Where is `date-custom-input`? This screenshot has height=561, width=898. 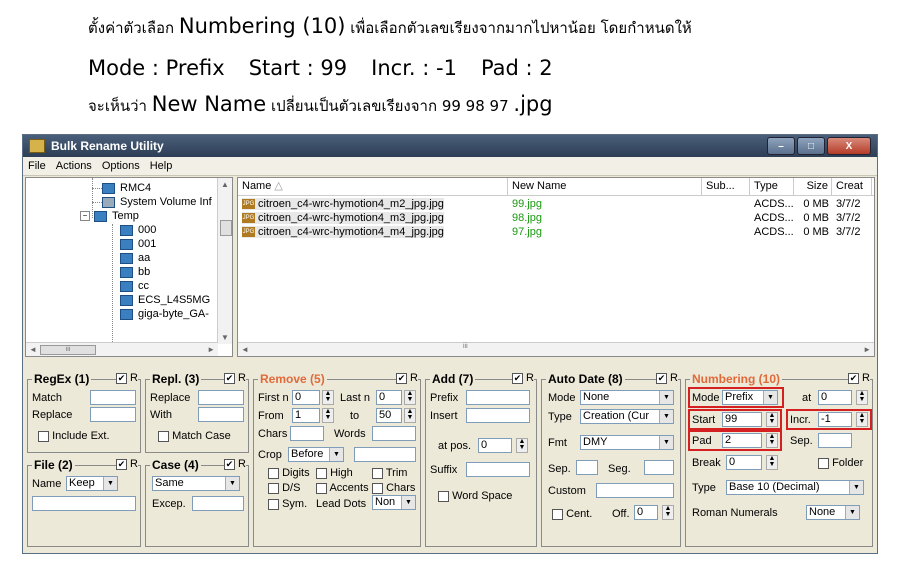
date-custom-input is located at coordinates (635, 490).